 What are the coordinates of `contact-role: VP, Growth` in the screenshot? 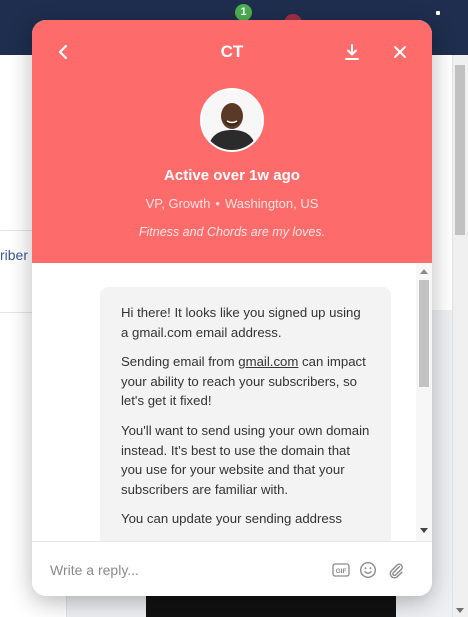 It's located at (178, 203).